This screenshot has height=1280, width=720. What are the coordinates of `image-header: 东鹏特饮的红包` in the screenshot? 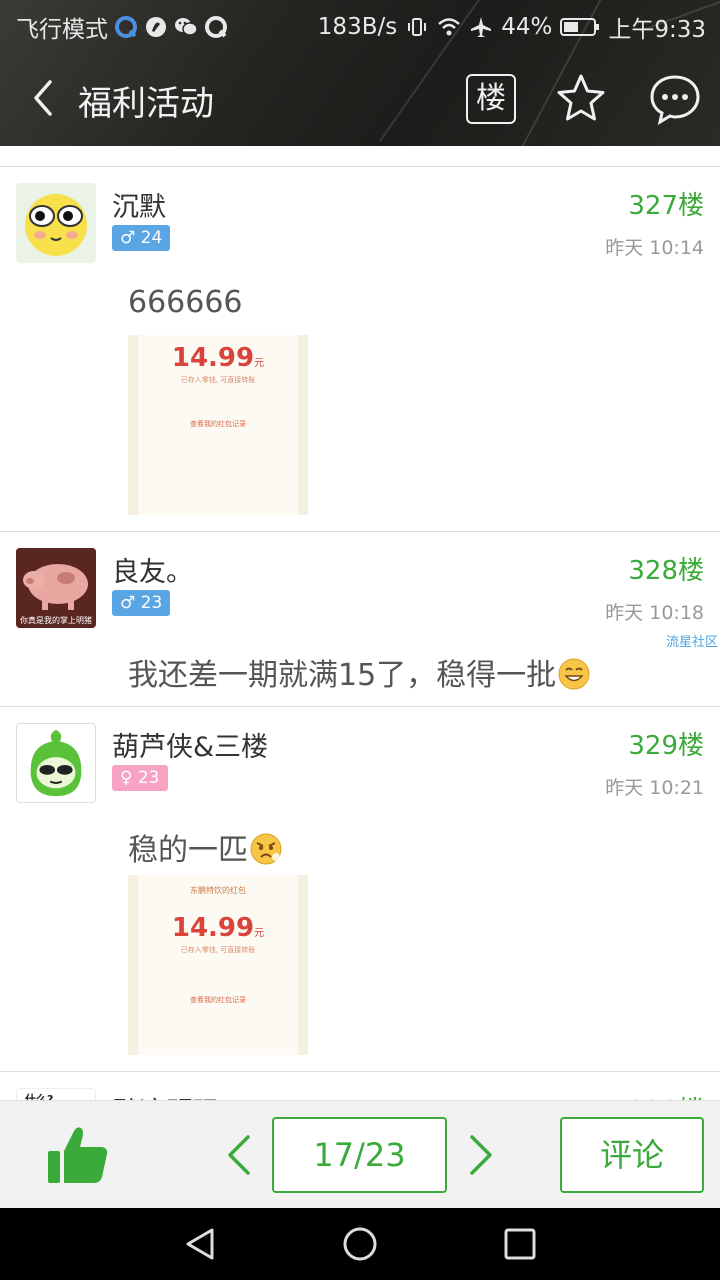 It's located at (218, 890).